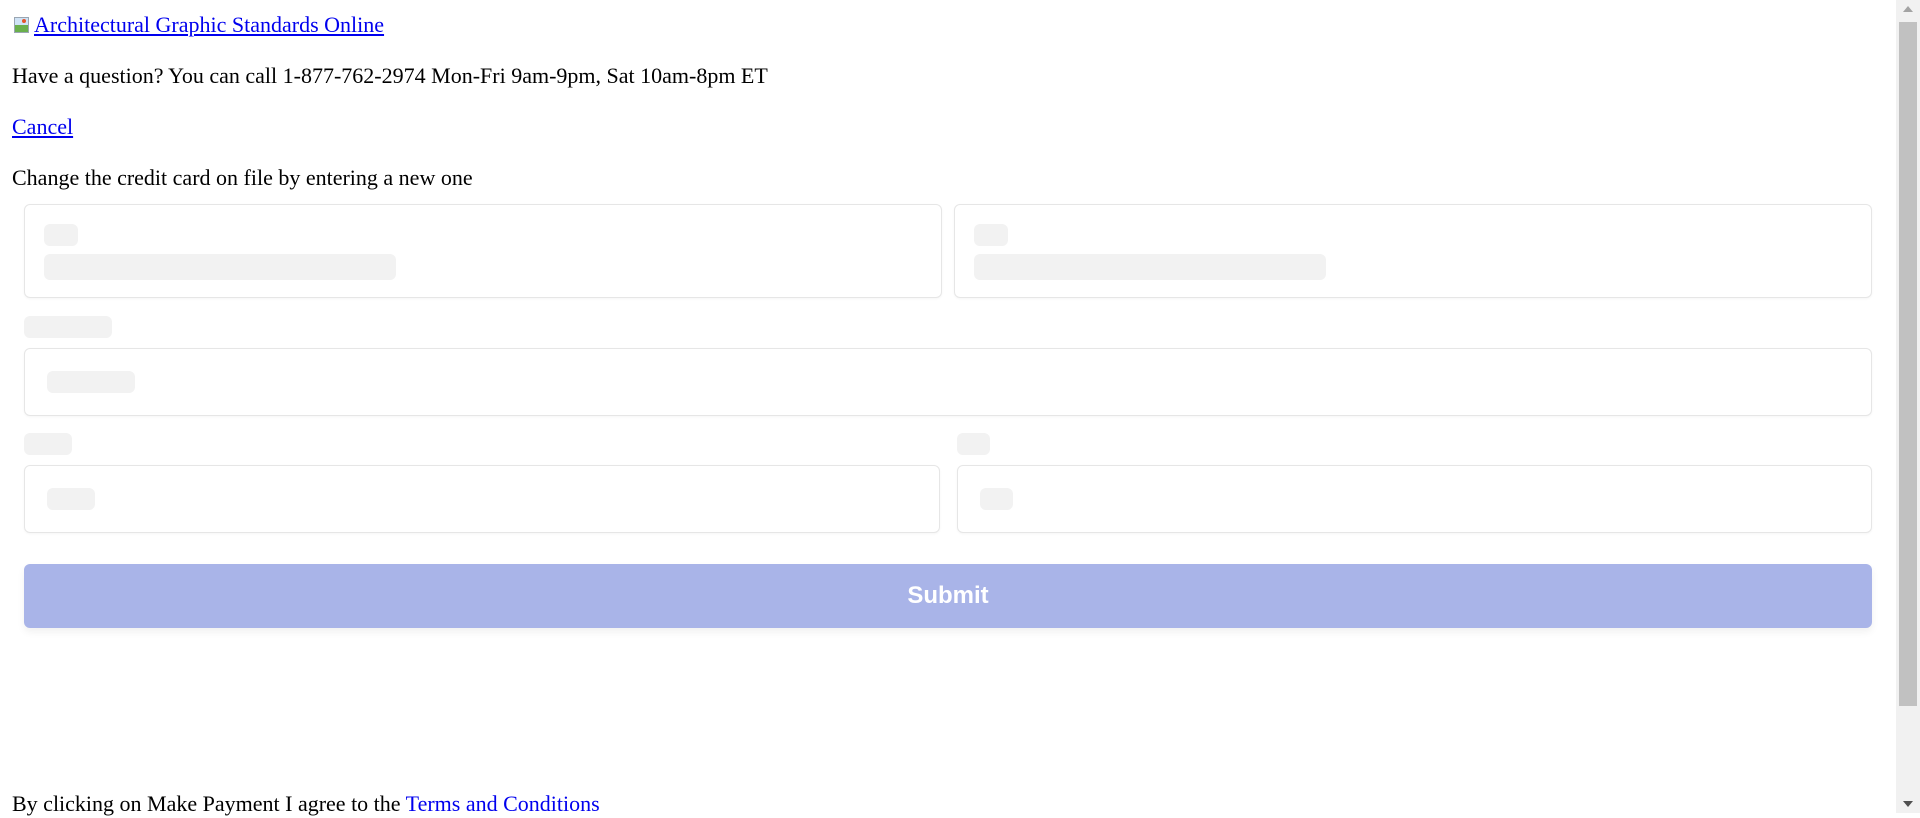  What do you see at coordinates (209, 24) in the screenshot?
I see `logo-alt-text: Architectural Graphic Standards Online` at bounding box center [209, 24].